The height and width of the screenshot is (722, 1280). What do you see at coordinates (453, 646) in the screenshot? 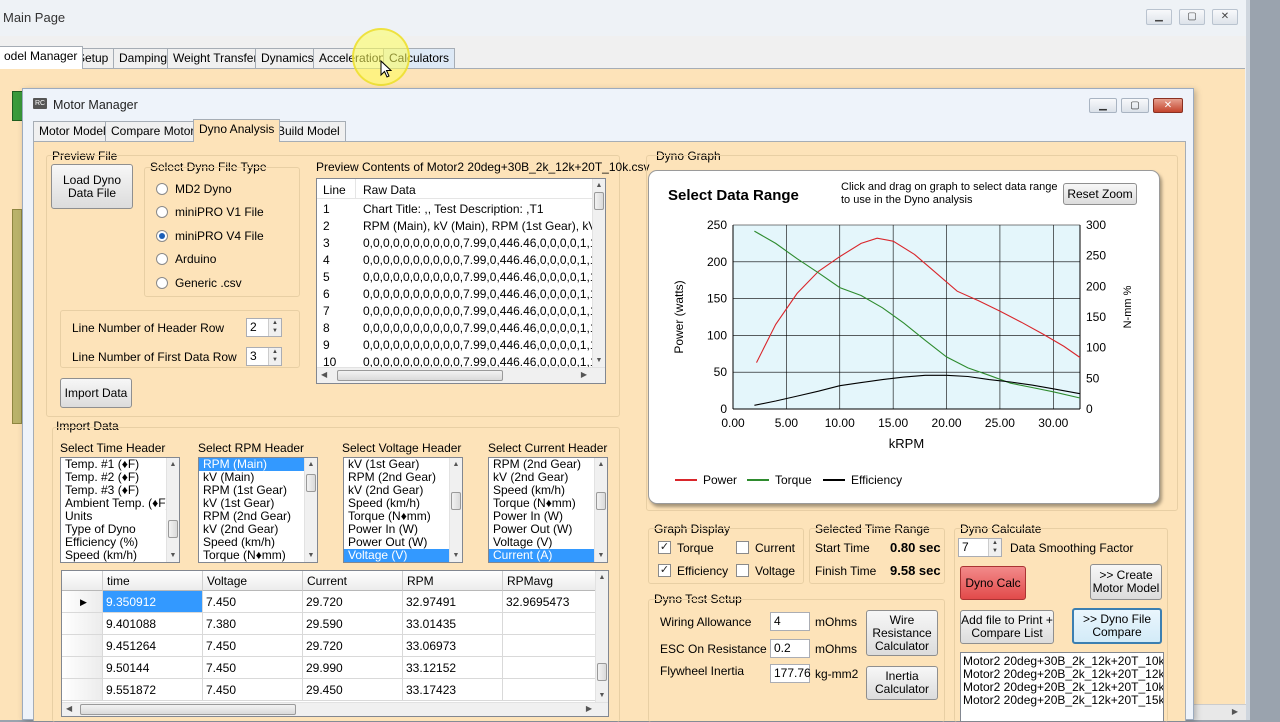
I see `table-cell: 33.06973` at bounding box center [453, 646].